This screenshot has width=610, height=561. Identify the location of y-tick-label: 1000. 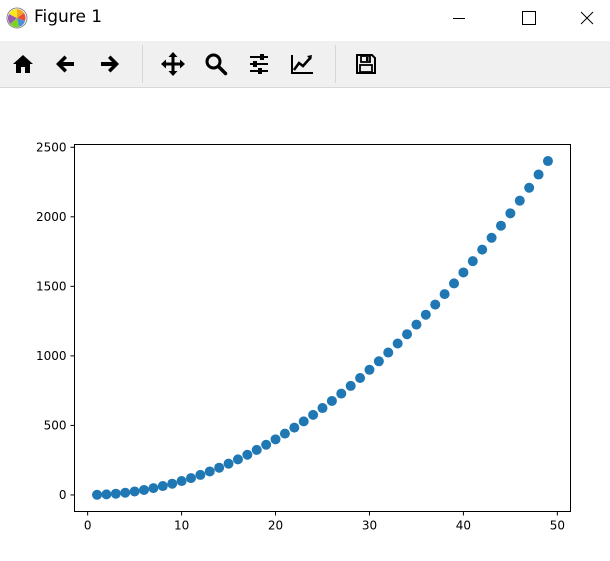
(51, 356).